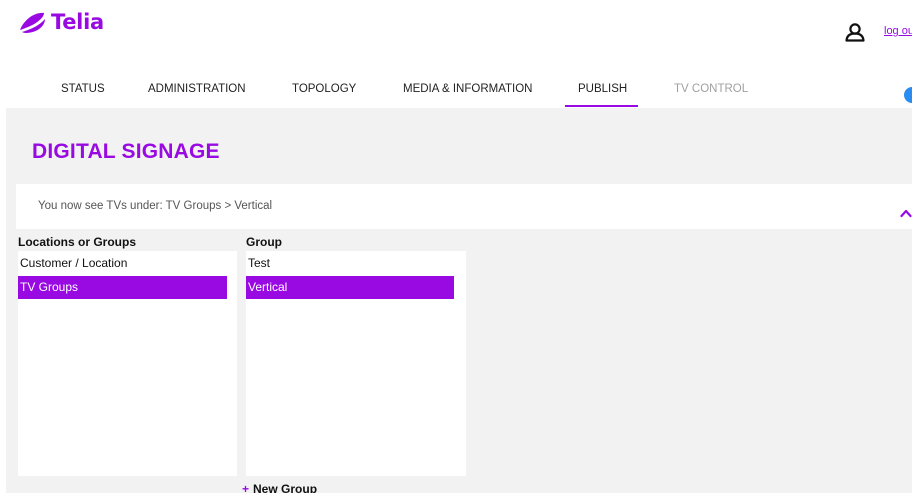 The height and width of the screenshot is (493, 912). Describe the element at coordinates (468, 89) in the screenshot. I see `tab-media-information: MEDIA & INFORMATION` at that location.